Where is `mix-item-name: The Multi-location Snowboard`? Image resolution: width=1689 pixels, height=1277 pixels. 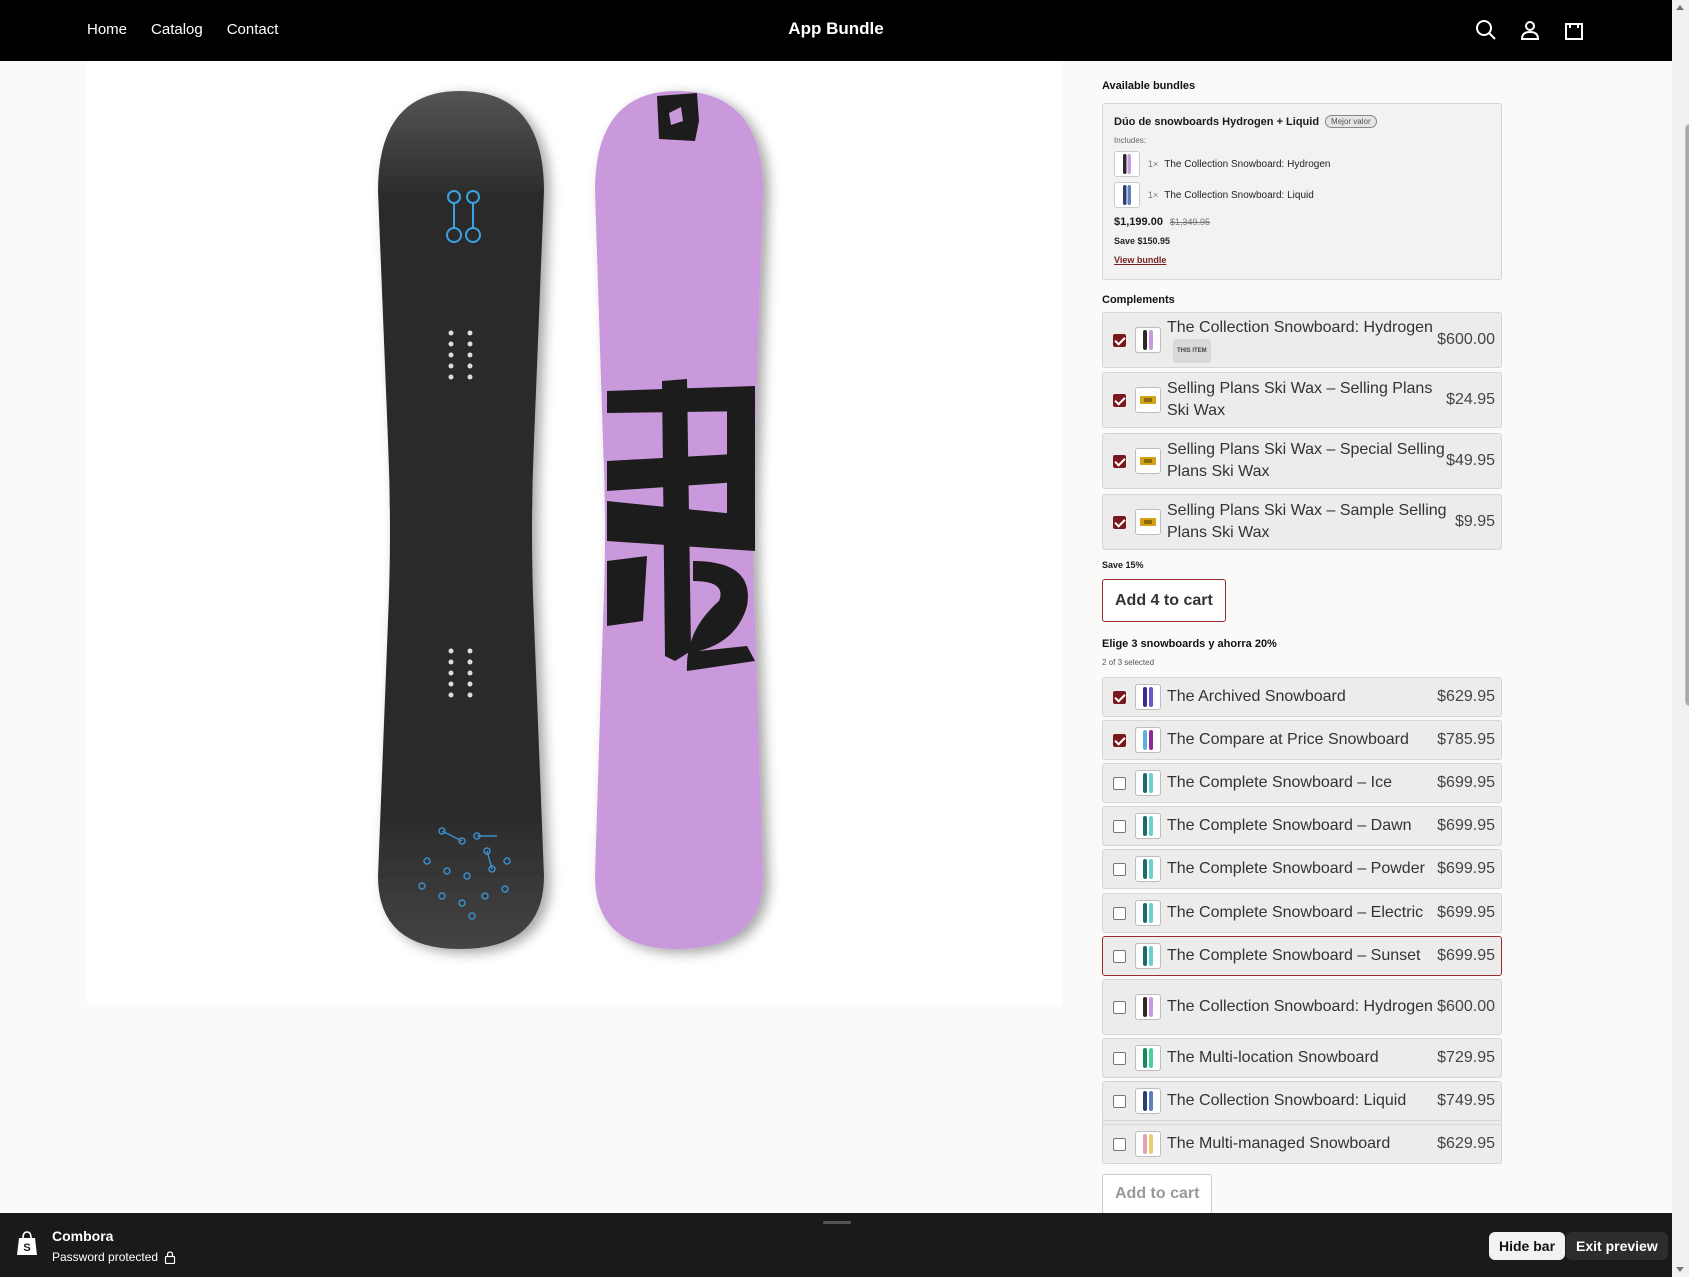
mix-item-name: The Multi-location Snowboard is located at coordinates (1273, 1057).